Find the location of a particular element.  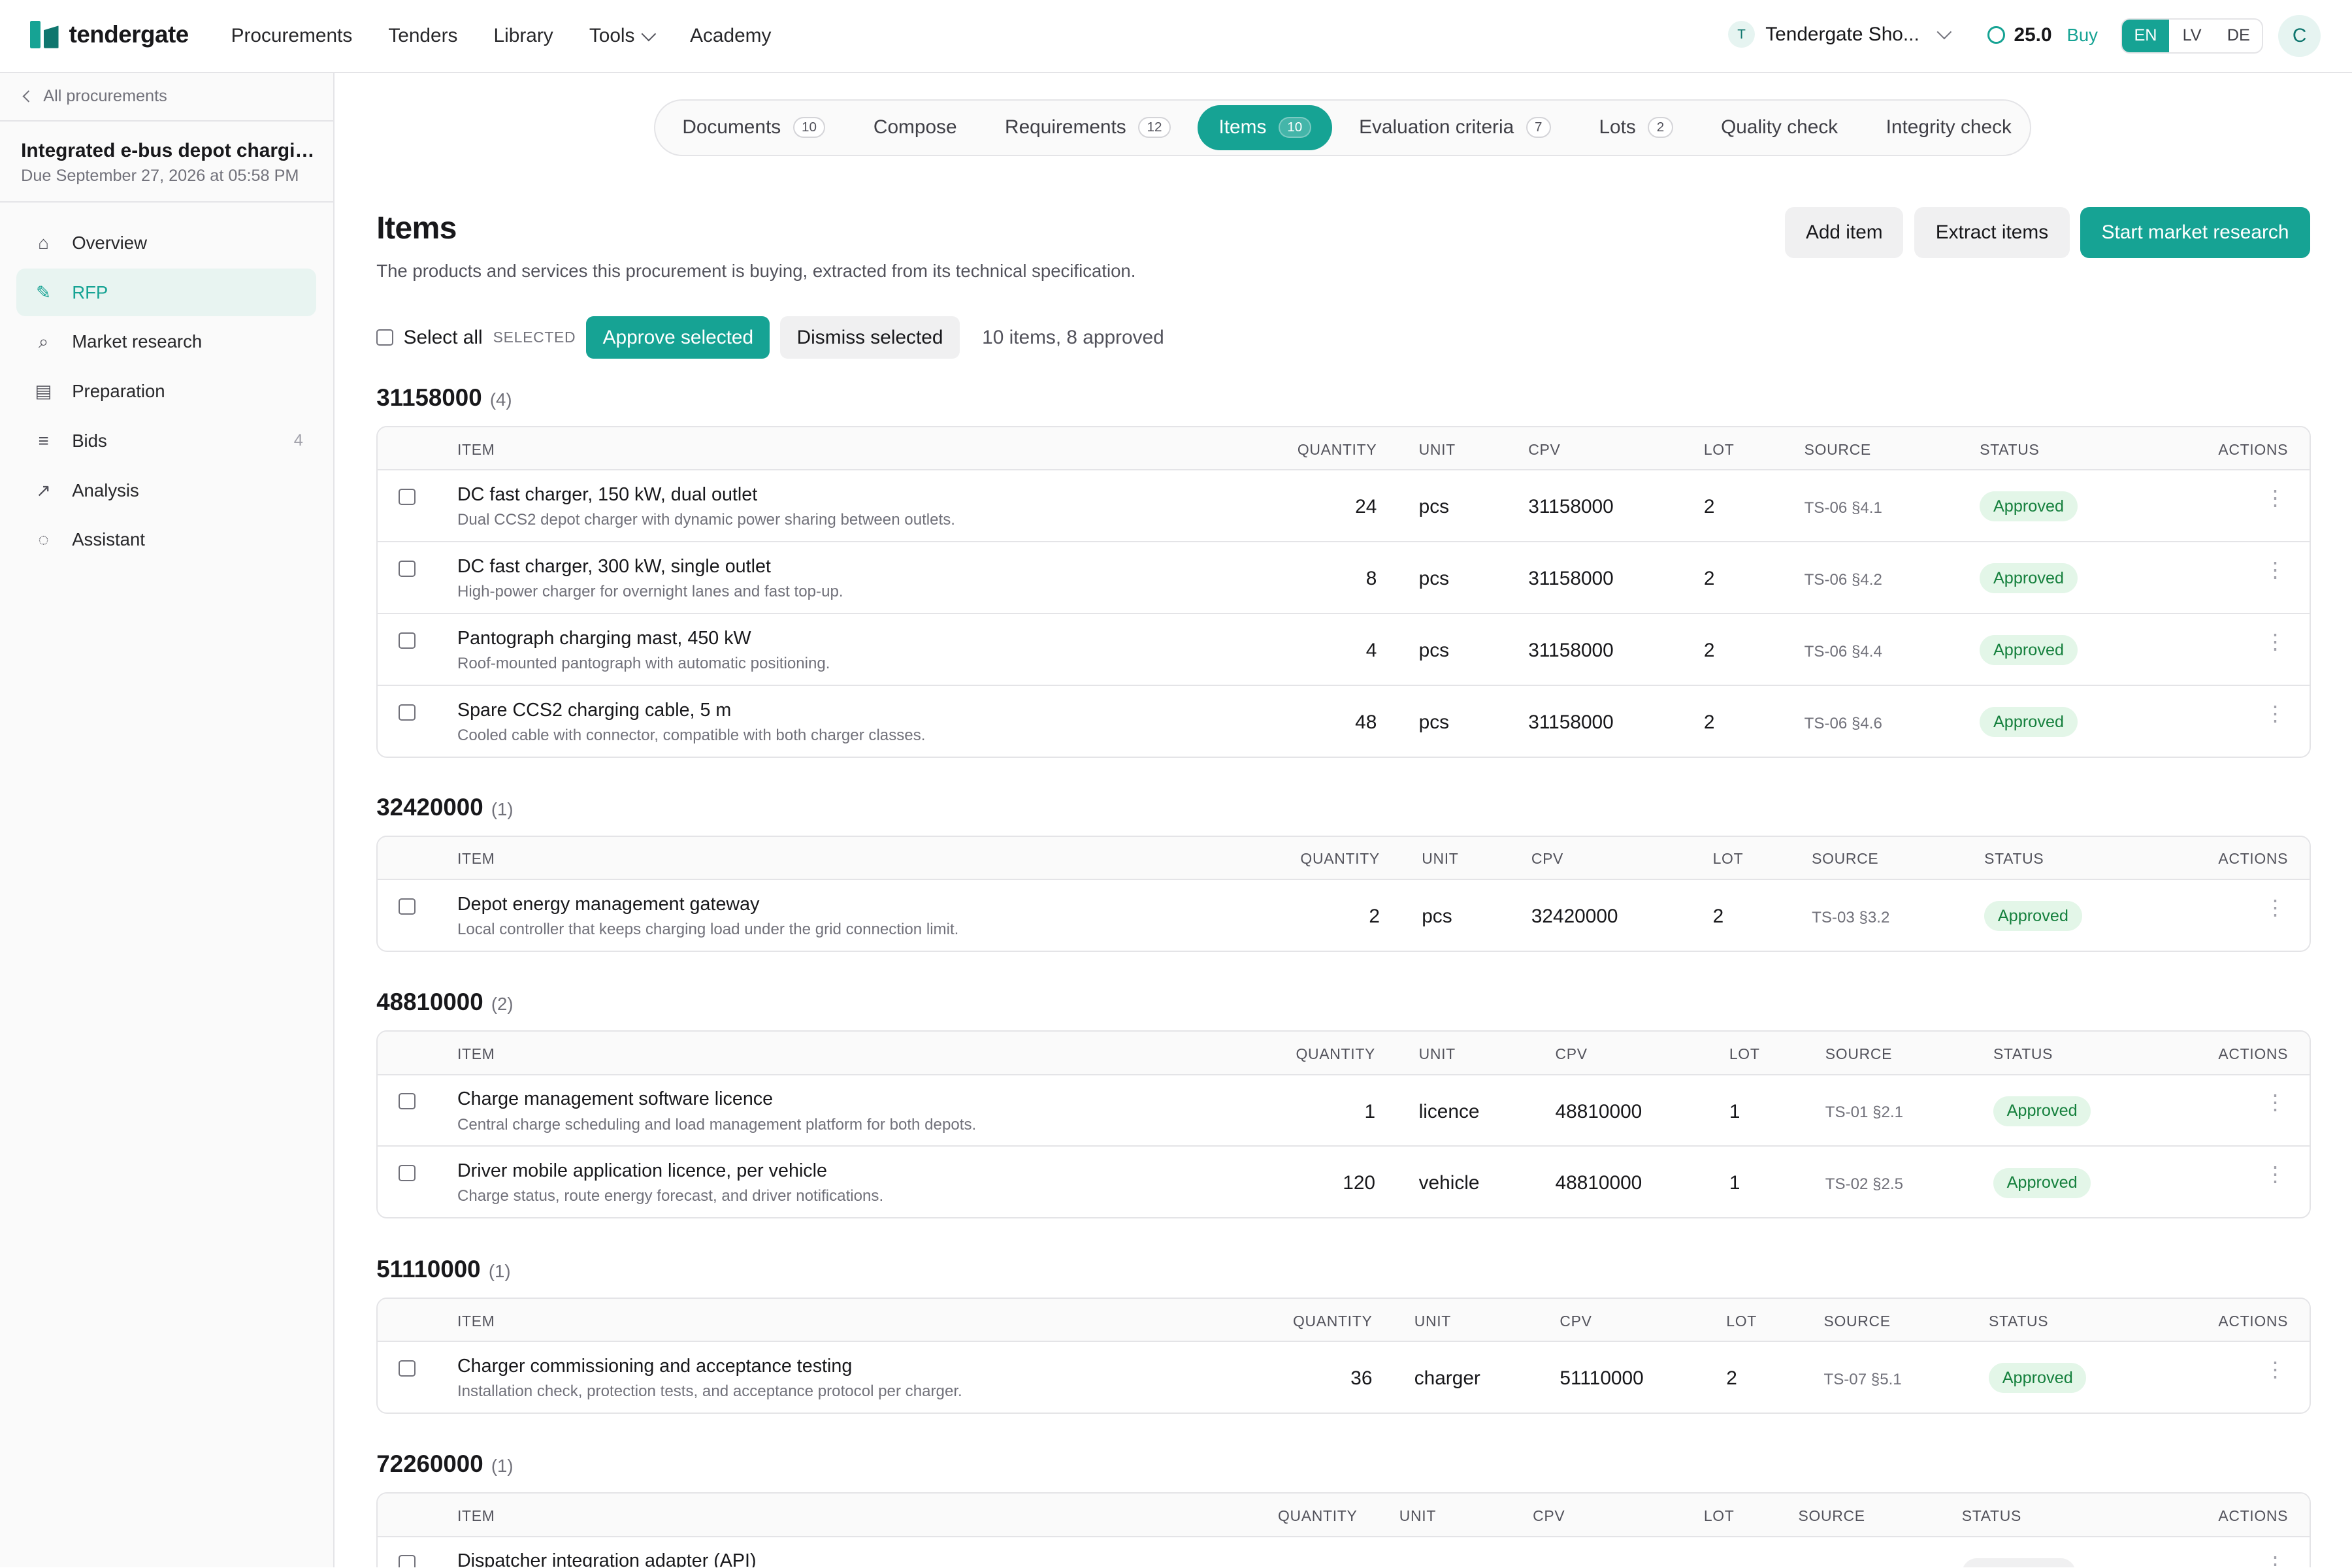

language-lv: LV is located at coordinates (2192, 36).